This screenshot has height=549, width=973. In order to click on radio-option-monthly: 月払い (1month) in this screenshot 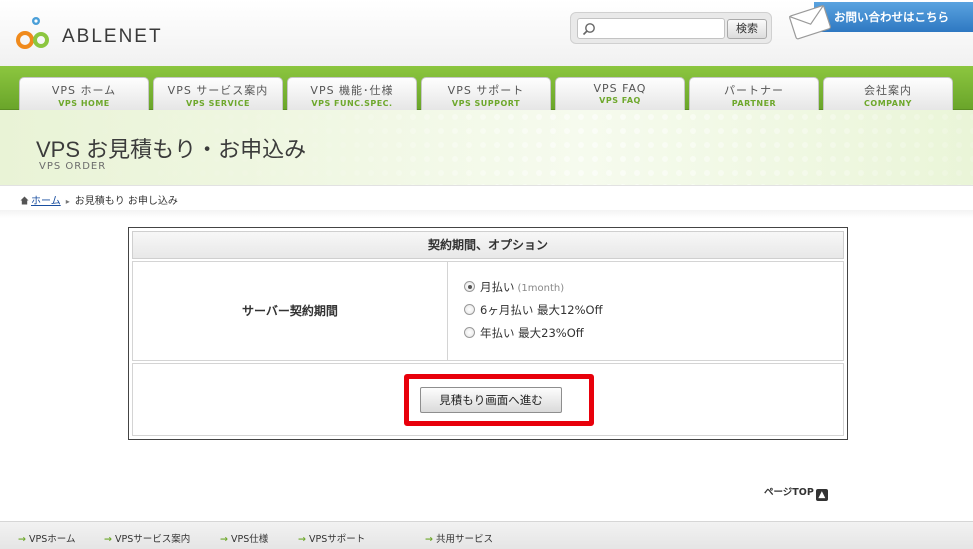, I will do `click(514, 288)`.